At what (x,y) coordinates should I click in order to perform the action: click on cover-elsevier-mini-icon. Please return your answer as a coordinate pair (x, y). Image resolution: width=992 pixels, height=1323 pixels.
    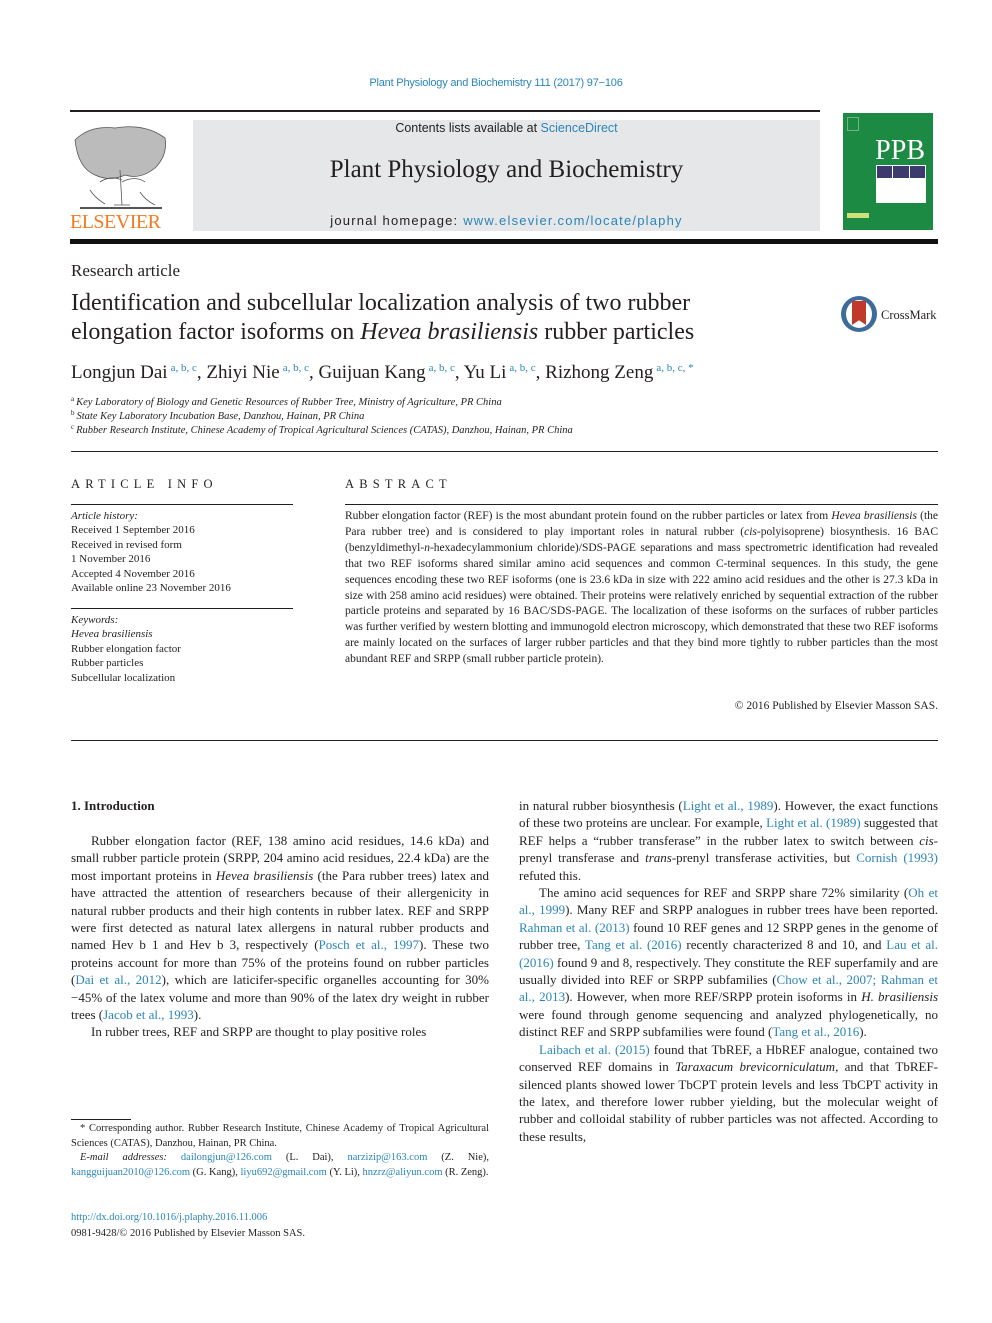
    Looking at the image, I should click on (853, 124).